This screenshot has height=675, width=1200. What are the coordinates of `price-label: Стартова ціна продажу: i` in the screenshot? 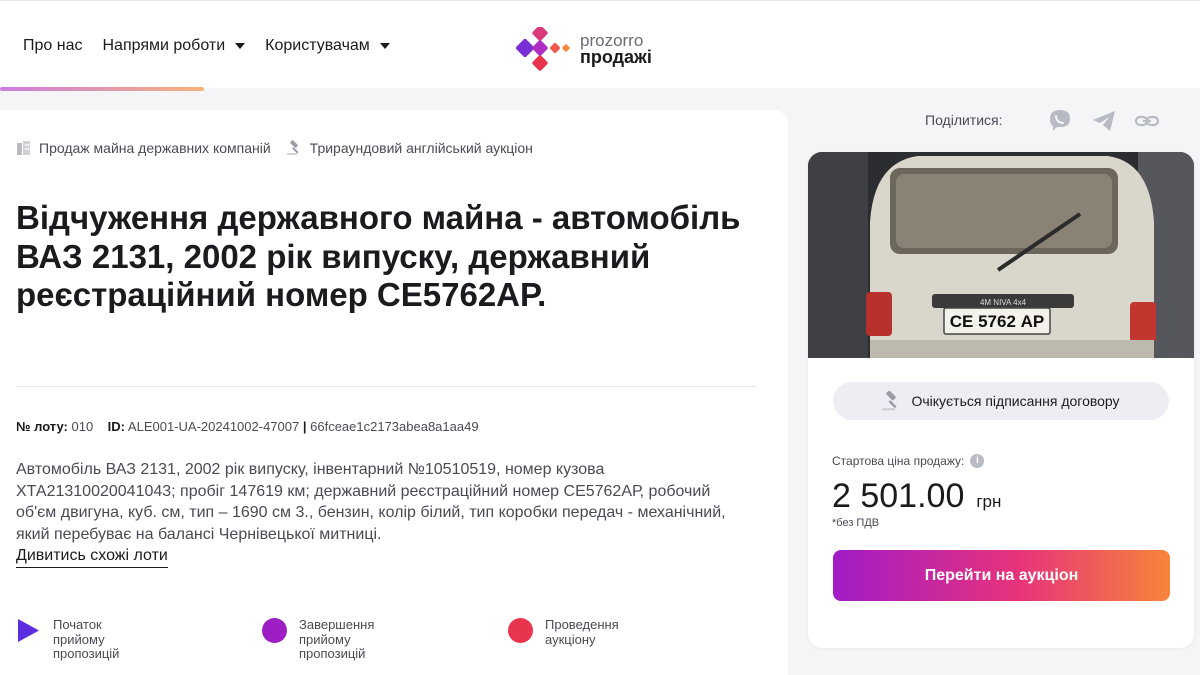 It's located at (908, 461).